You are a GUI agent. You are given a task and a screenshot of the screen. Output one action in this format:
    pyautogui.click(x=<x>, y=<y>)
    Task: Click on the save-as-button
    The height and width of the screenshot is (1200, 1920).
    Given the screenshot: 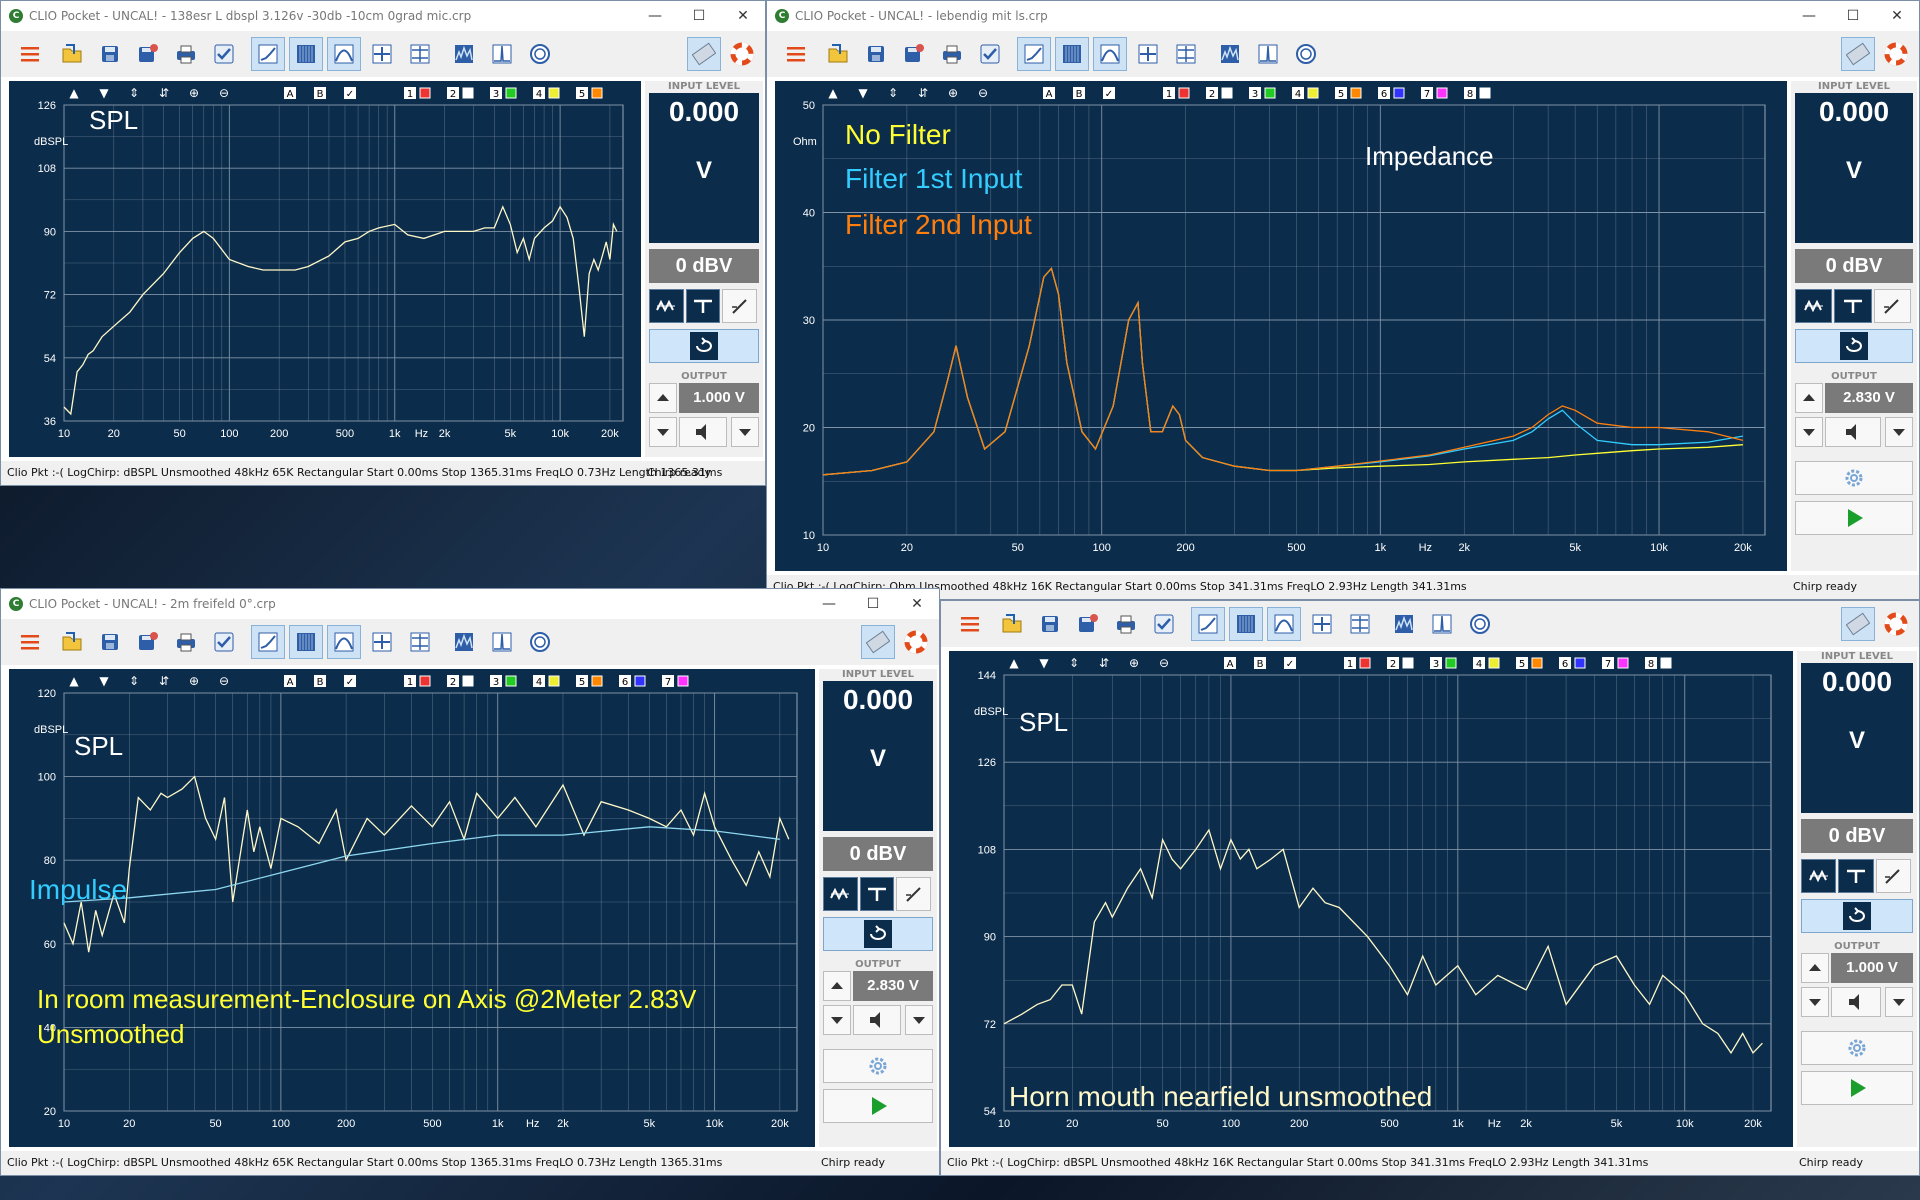 What is the action you would take?
    pyautogui.click(x=1088, y=624)
    